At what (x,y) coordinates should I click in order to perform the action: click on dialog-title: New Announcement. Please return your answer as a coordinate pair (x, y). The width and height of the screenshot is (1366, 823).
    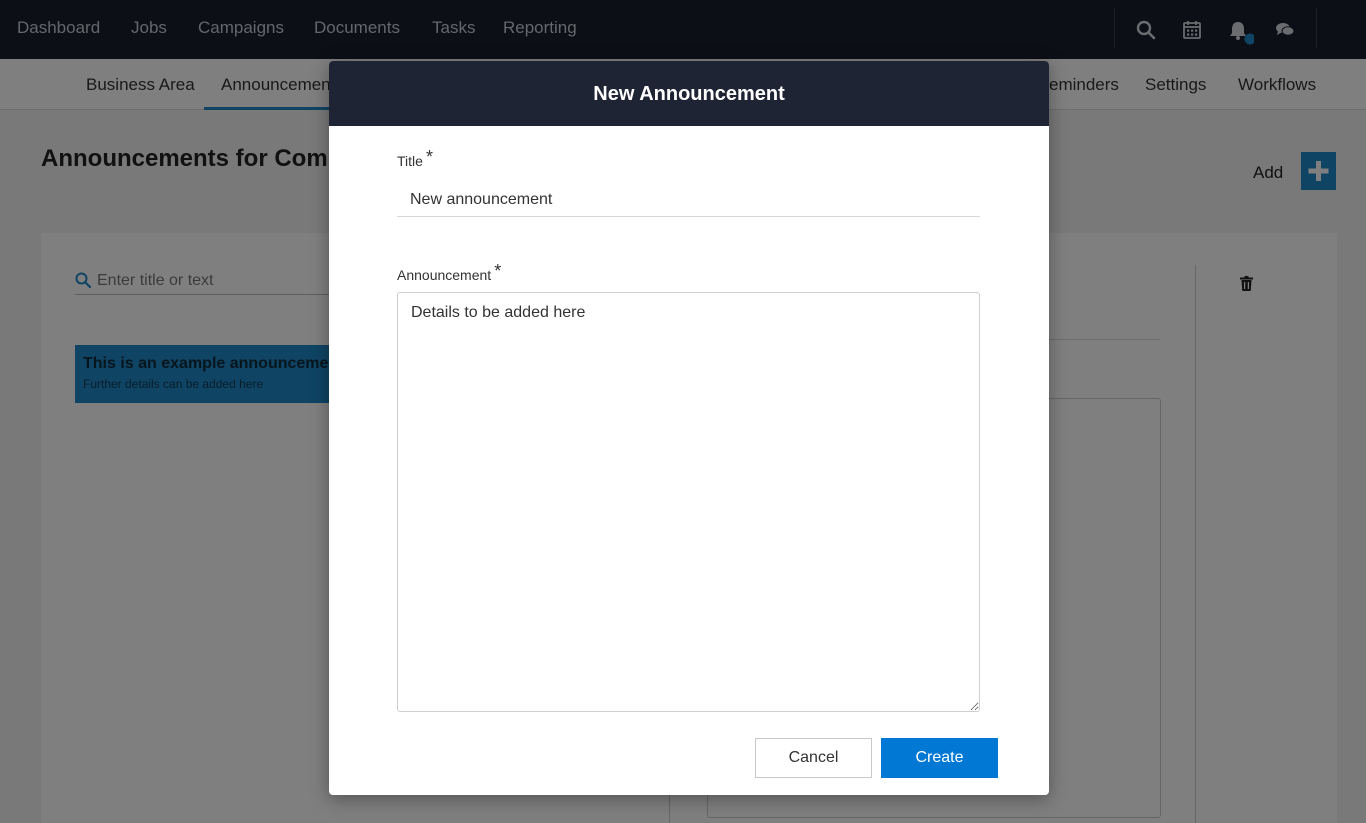
    Looking at the image, I should click on (689, 94).